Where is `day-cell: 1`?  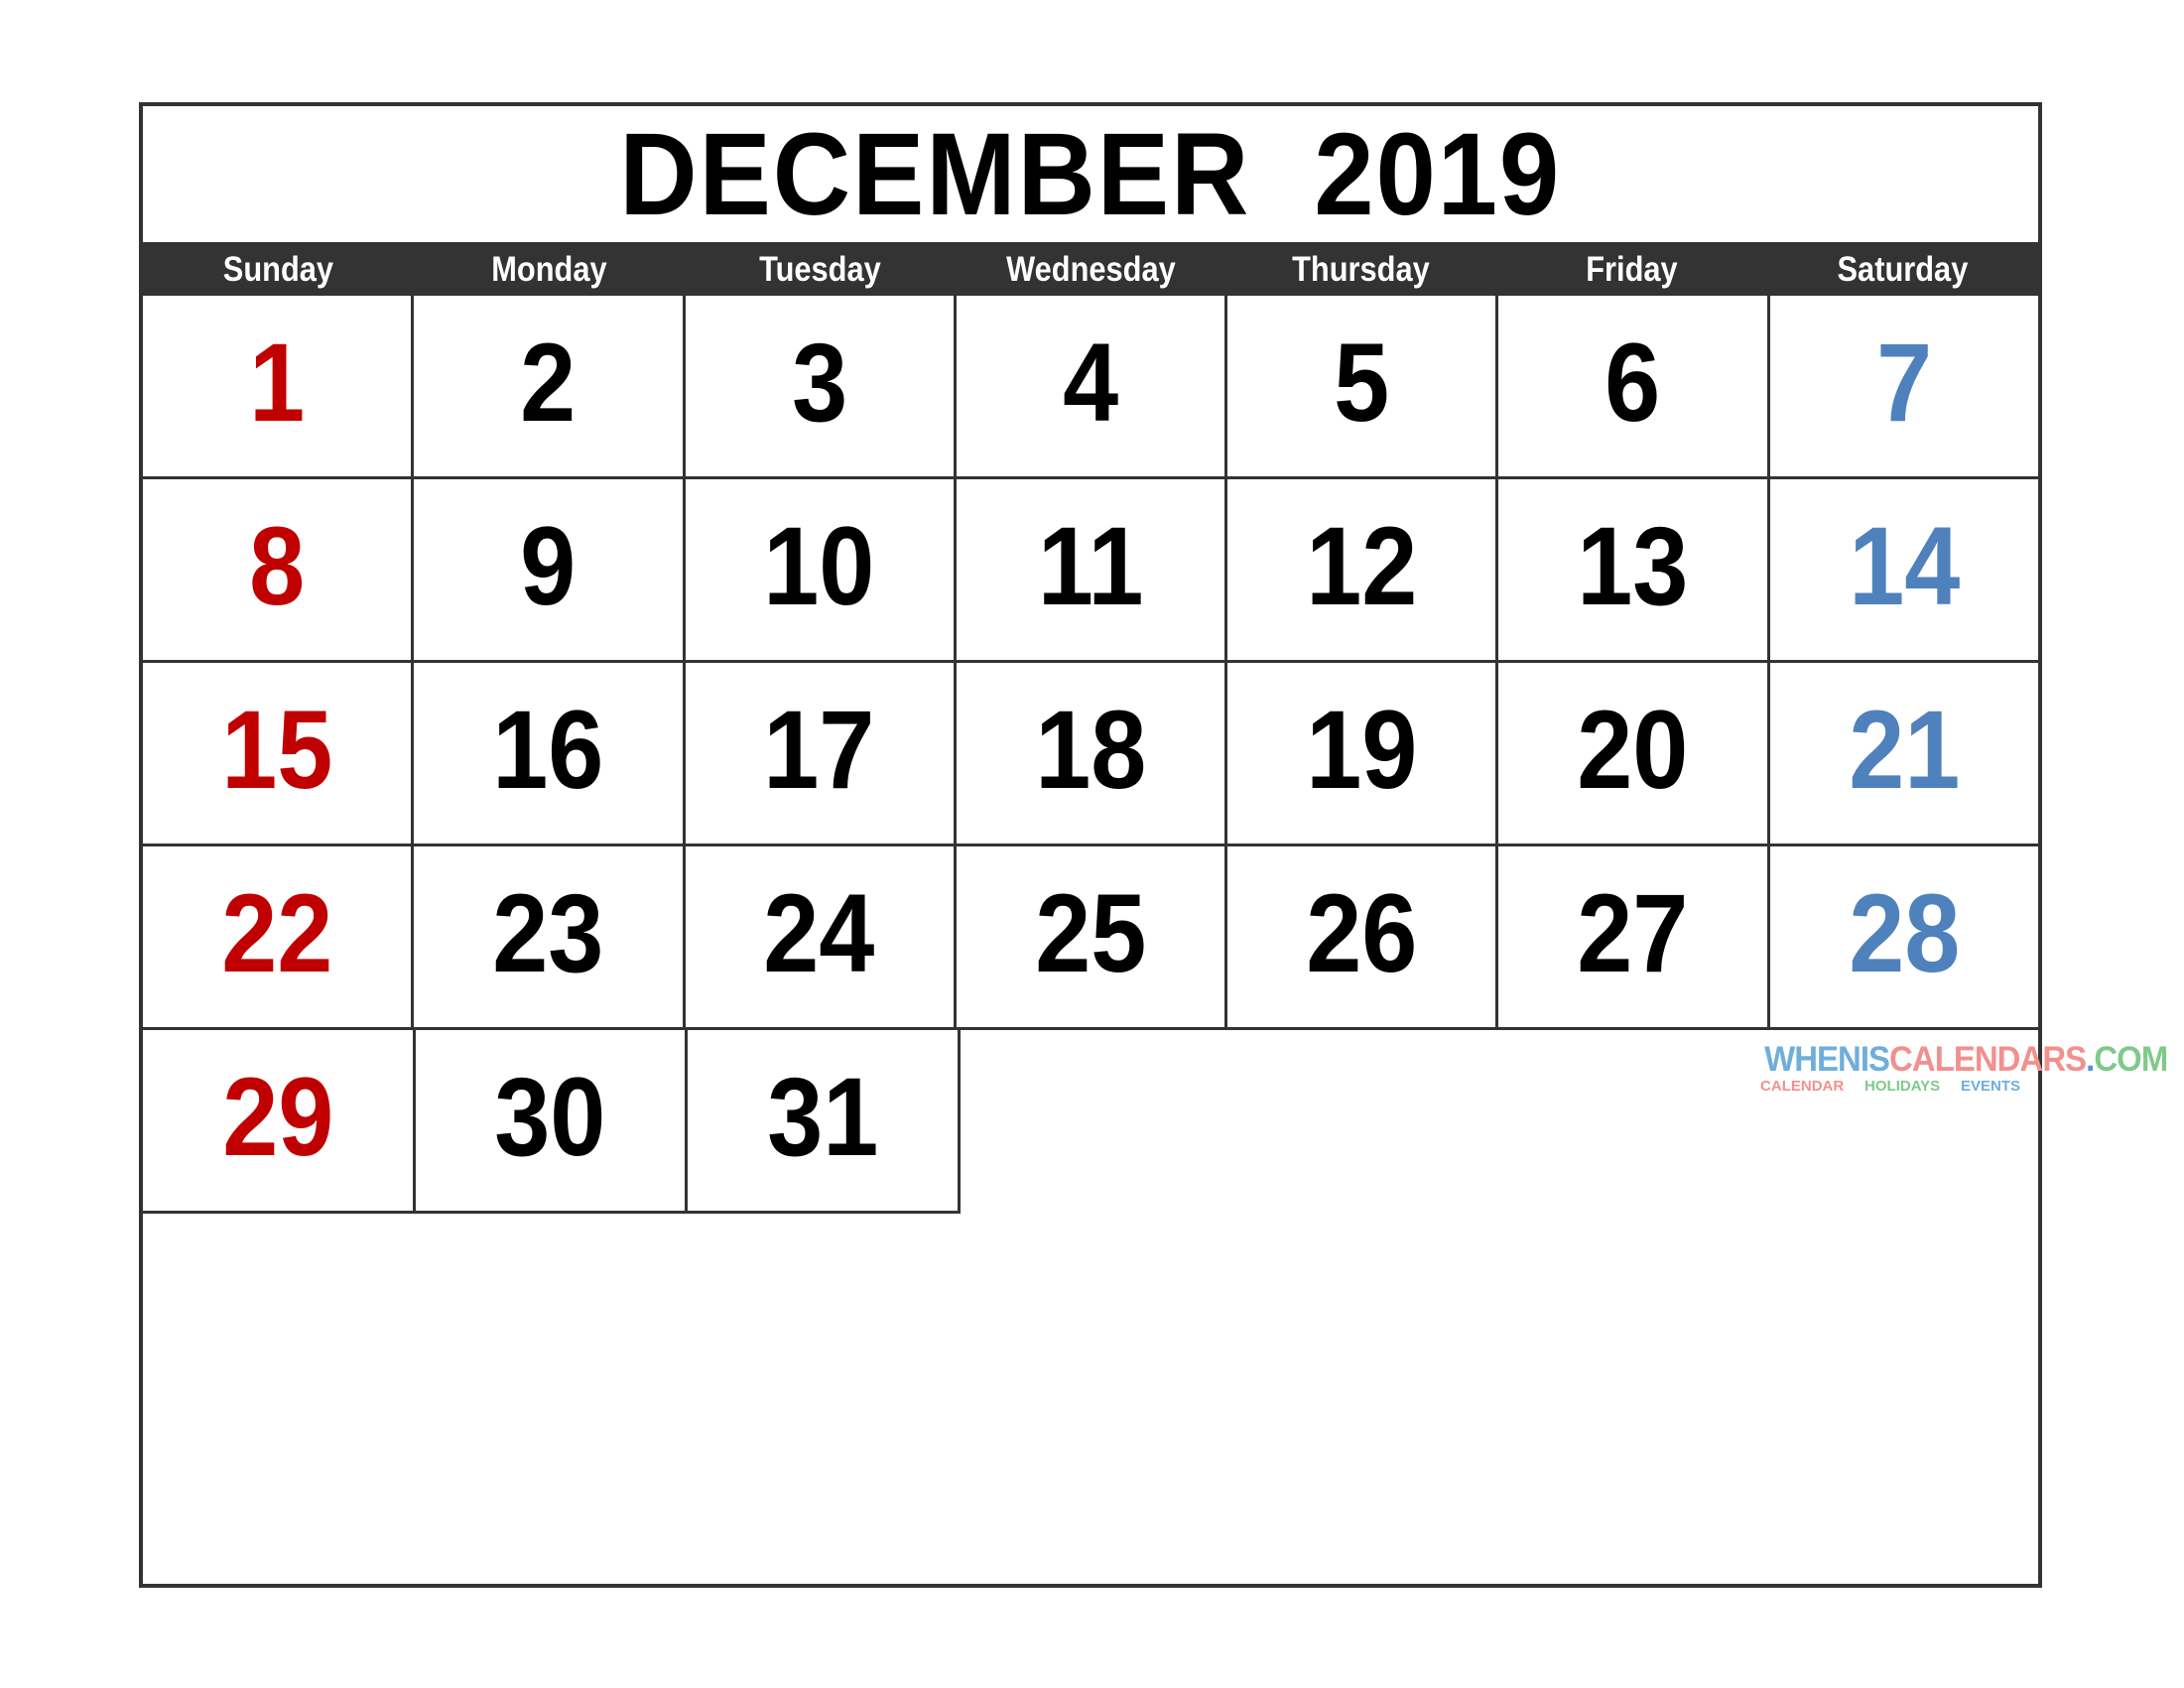
day-cell: 1 is located at coordinates (279, 386).